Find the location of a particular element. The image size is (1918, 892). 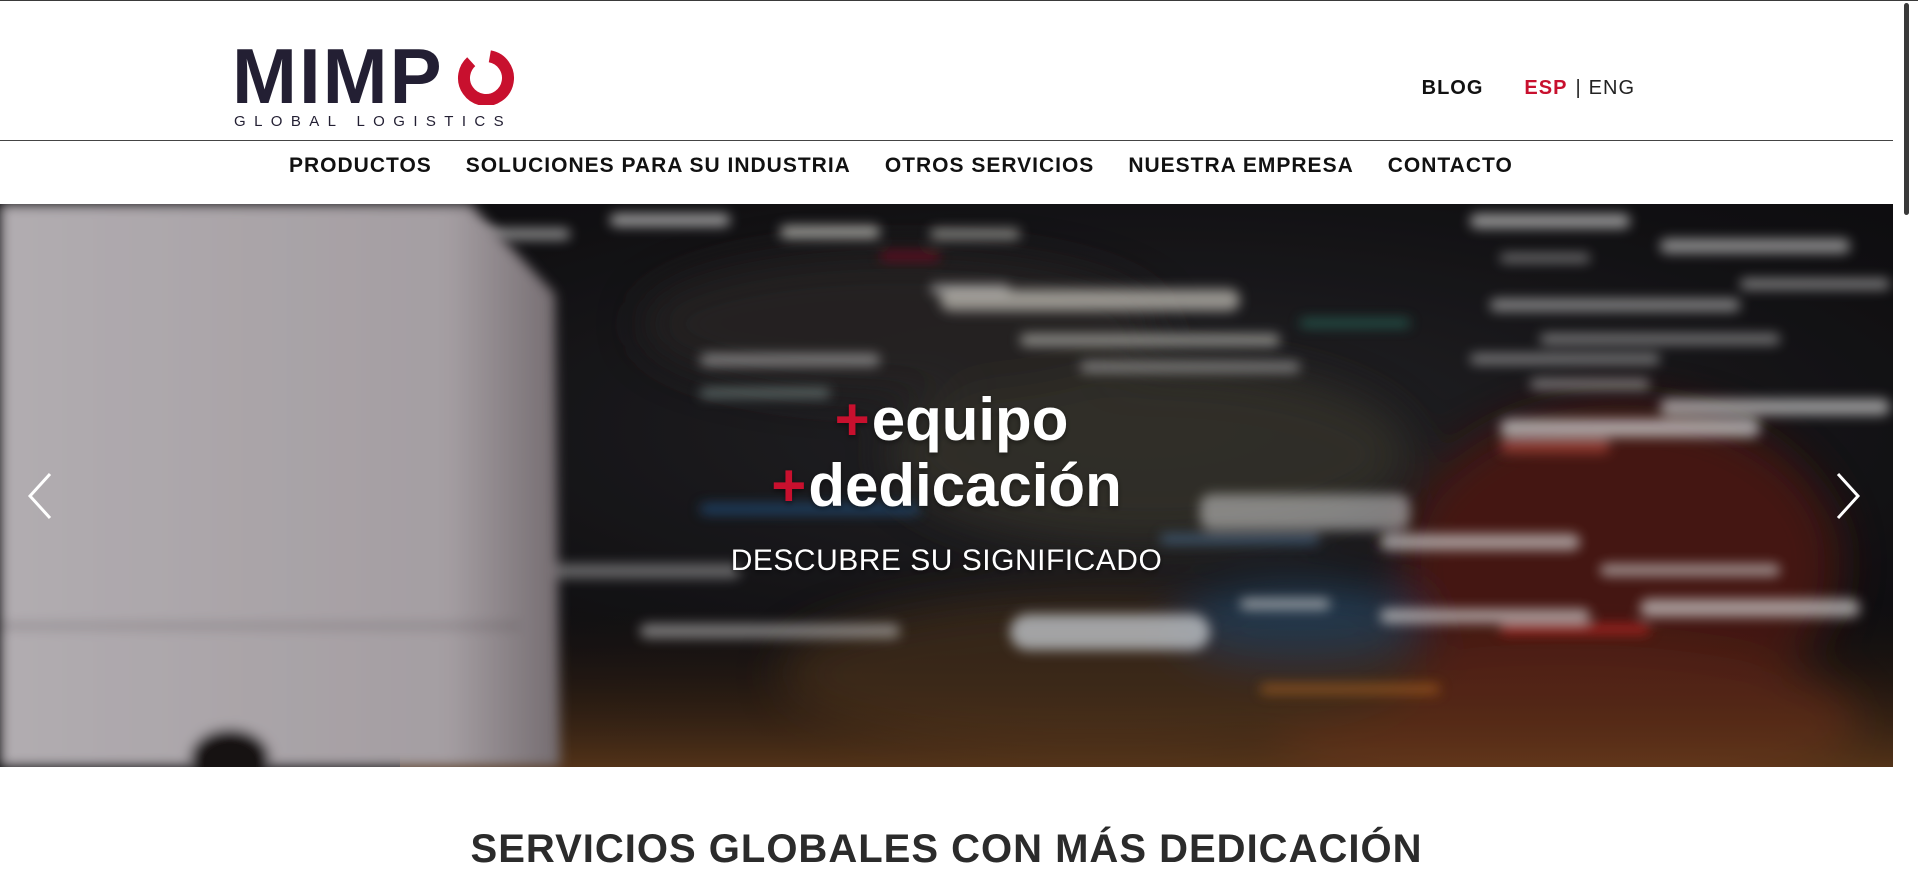

logo-o-ring-icon is located at coordinates (486, 77).